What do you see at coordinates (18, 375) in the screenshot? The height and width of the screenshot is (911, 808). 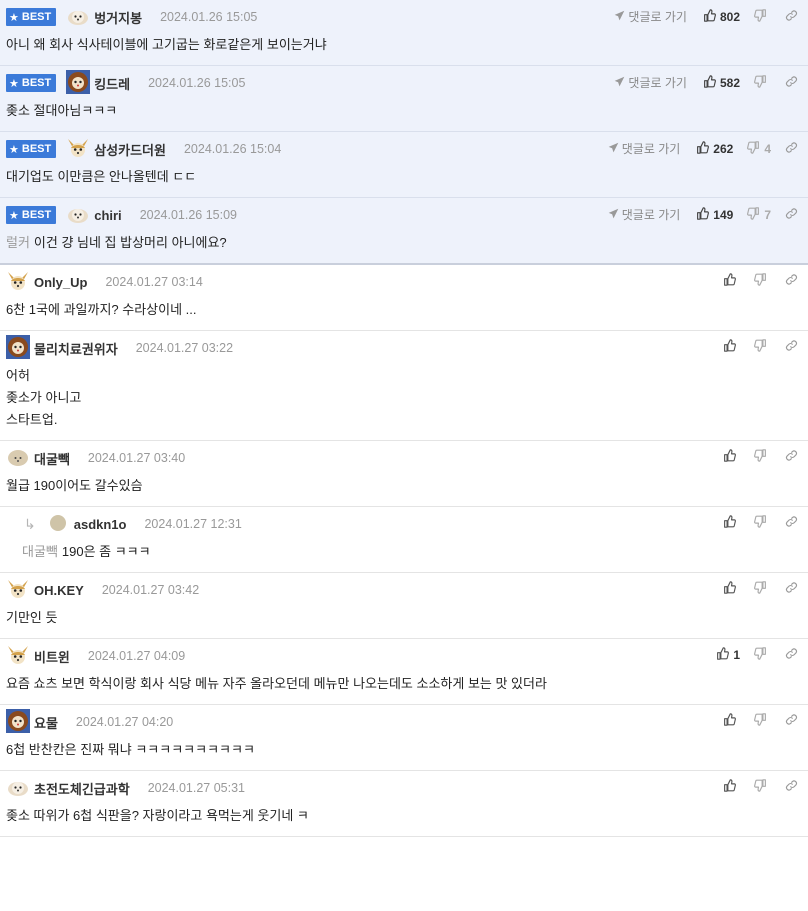 I see `comment-text: 어허` at bounding box center [18, 375].